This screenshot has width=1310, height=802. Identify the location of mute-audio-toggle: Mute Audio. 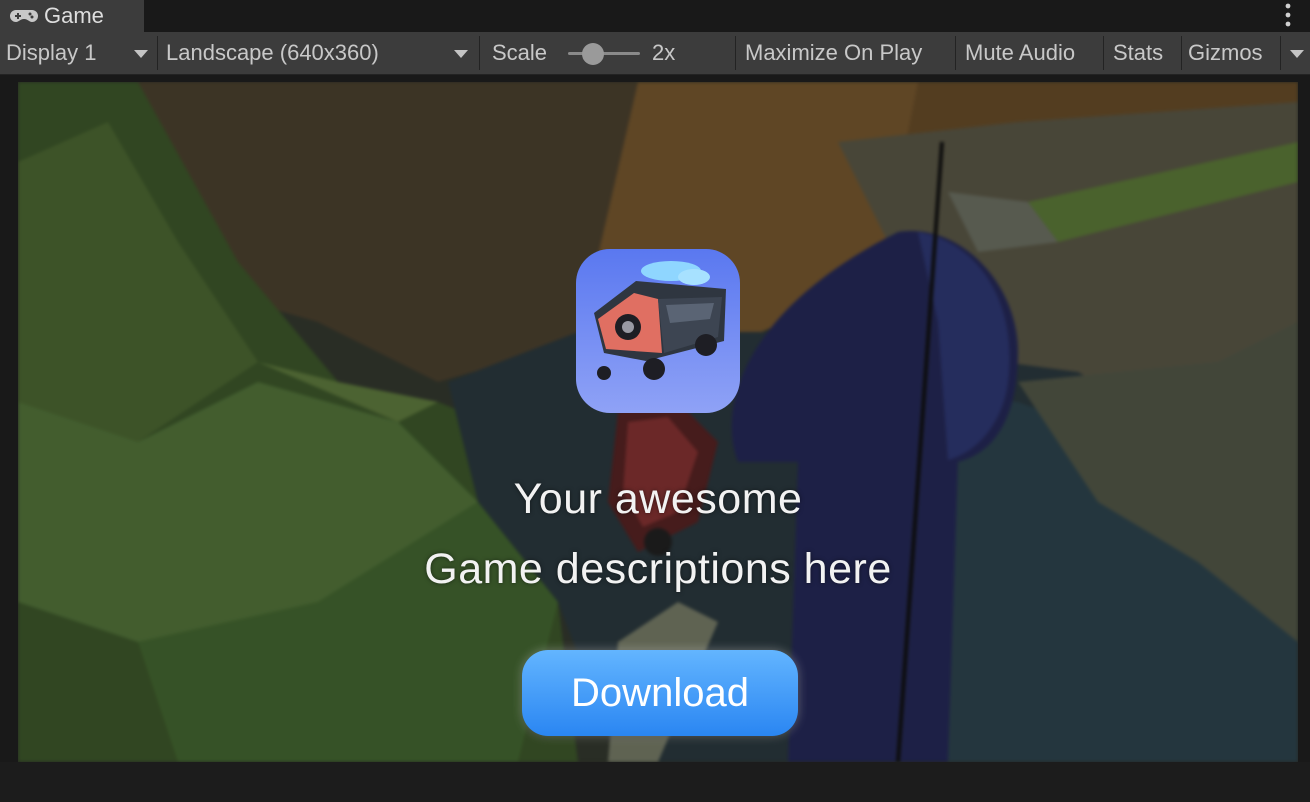
(1020, 53).